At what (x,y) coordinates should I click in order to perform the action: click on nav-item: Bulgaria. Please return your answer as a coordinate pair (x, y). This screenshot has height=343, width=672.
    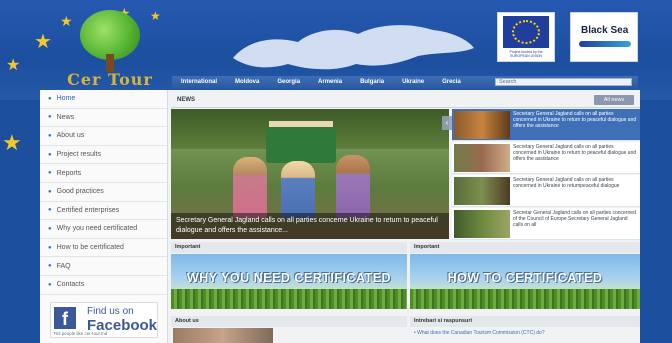
    Looking at the image, I should click on (372, 82).